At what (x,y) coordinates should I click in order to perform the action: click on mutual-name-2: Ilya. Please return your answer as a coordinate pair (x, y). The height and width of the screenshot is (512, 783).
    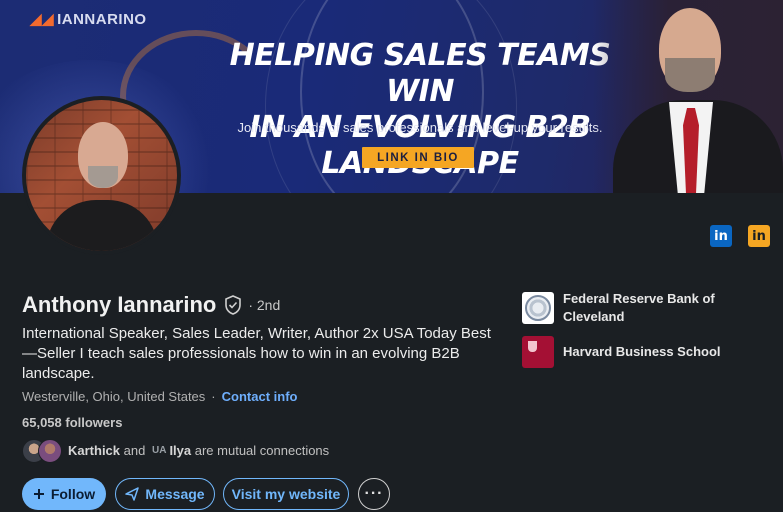
    Looking at the image, I should click on (180, 450).